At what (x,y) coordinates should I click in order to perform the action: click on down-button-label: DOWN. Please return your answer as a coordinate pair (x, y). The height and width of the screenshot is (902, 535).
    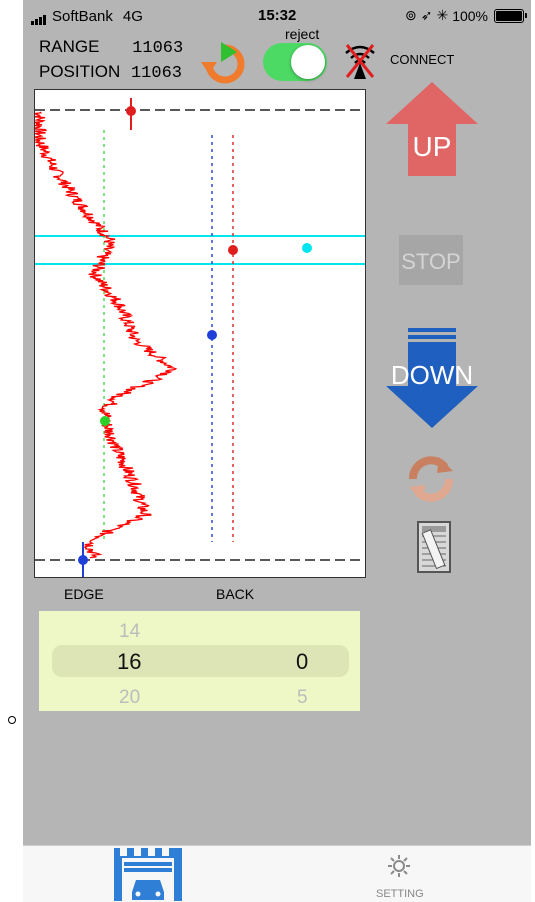
    Looking at the image, I should click on (432, 375).